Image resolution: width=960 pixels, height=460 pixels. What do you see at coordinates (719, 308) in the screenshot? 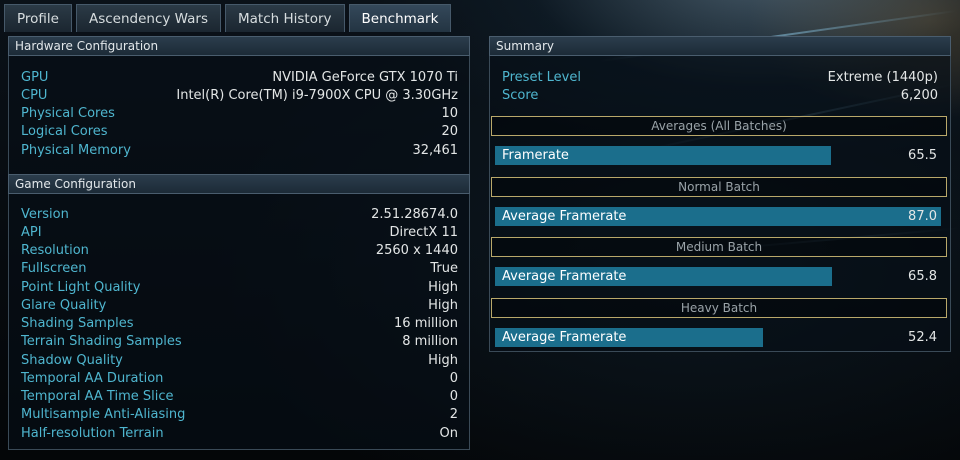
I see `section-heavy-batch: Heavy Batch` at bounding box center [719, 308].